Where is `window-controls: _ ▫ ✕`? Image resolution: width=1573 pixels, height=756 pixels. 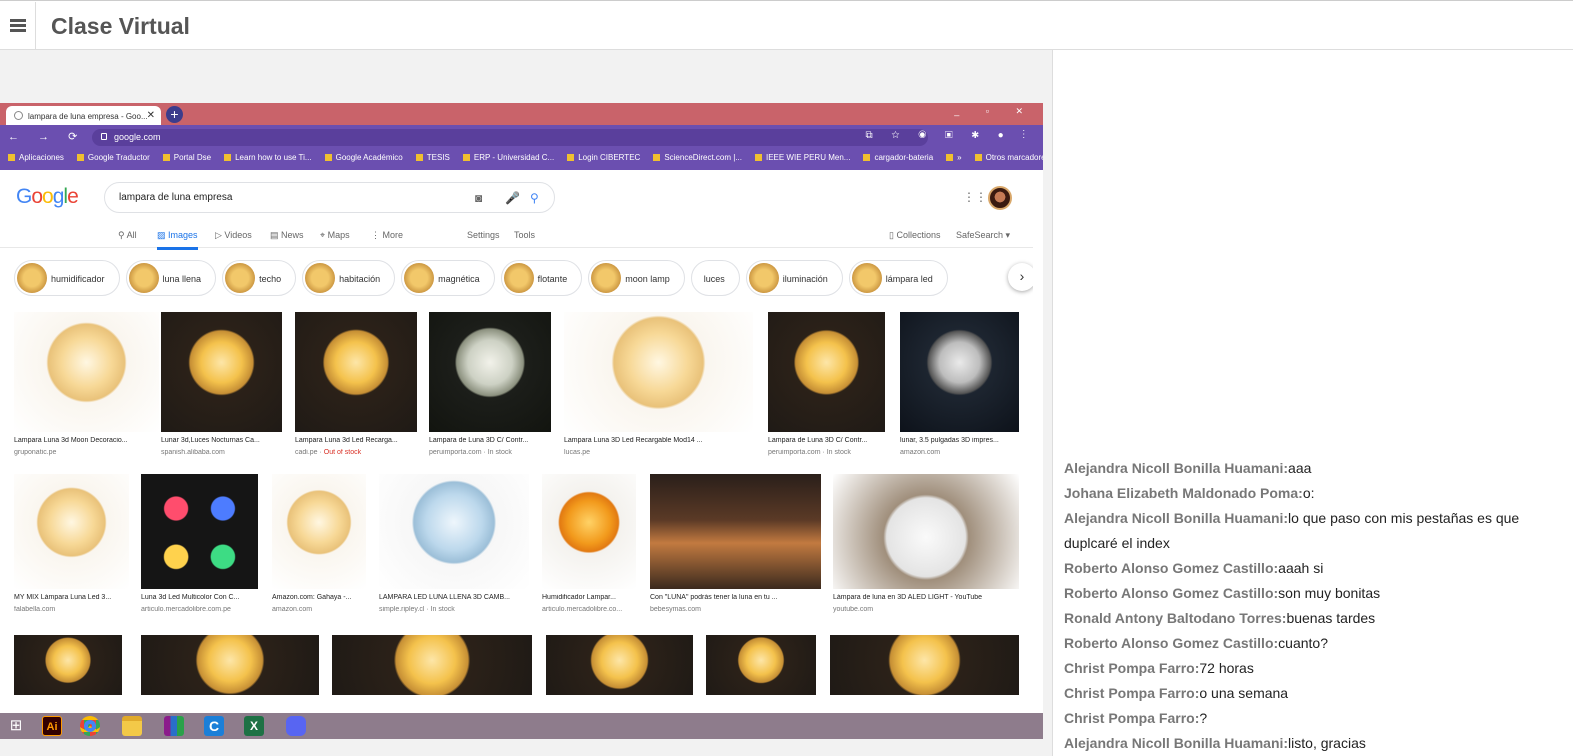 window-controls: _ ▫ ✕ is located at coordinates (994, 111).